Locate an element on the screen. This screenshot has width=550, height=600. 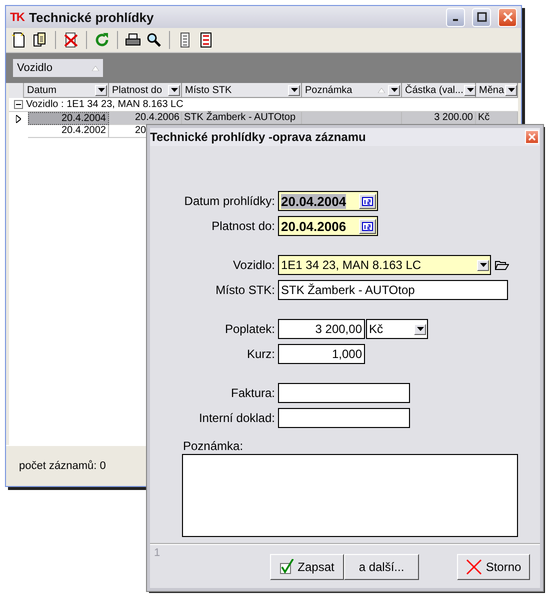
date-field: 20.04.2006 is located at coordinates (328, 226).